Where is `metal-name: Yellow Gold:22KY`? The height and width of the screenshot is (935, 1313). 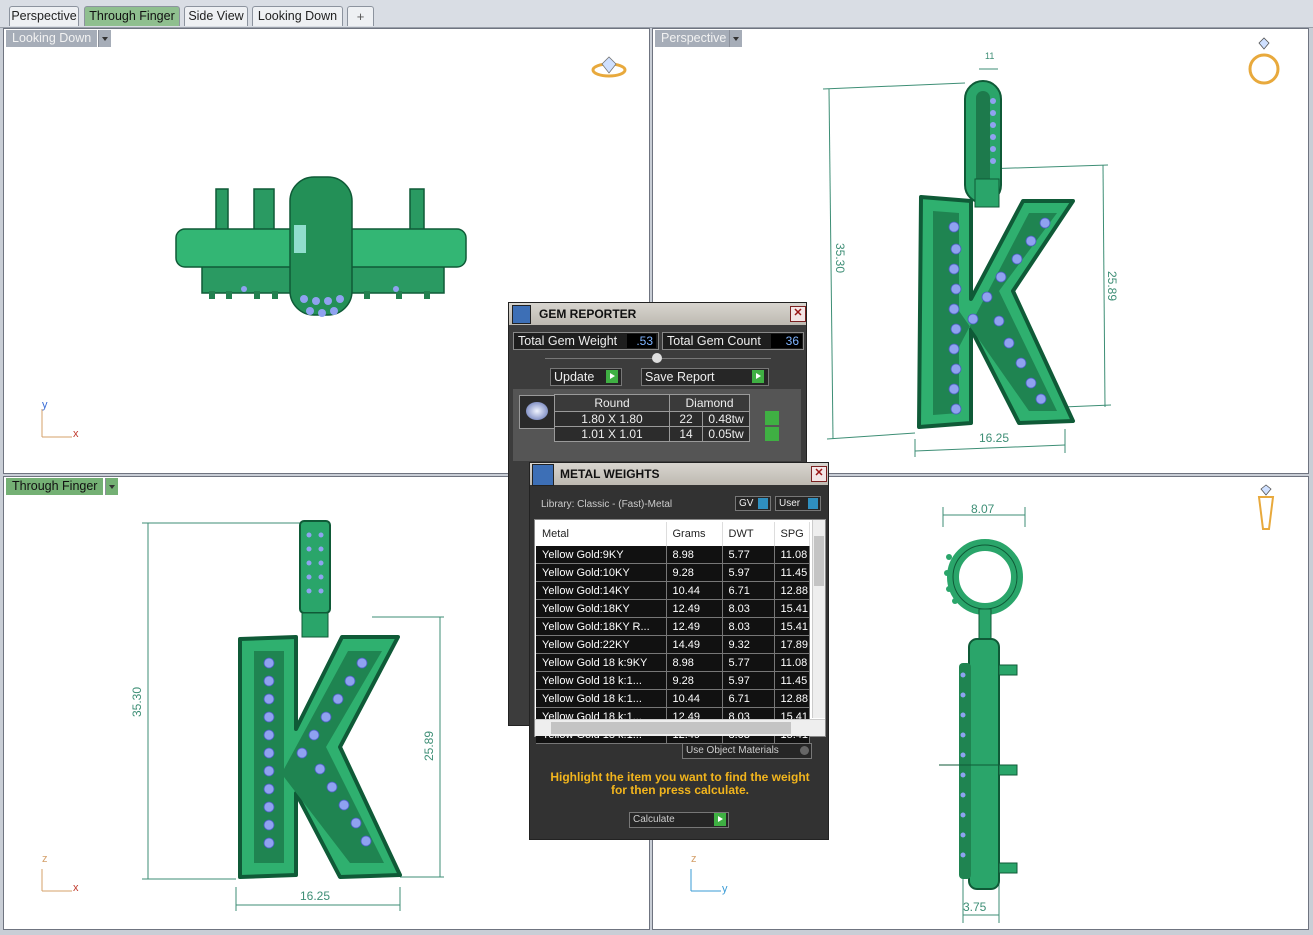
metal-name: Yellow Gold:22KY is located at coordinates (601, 644).